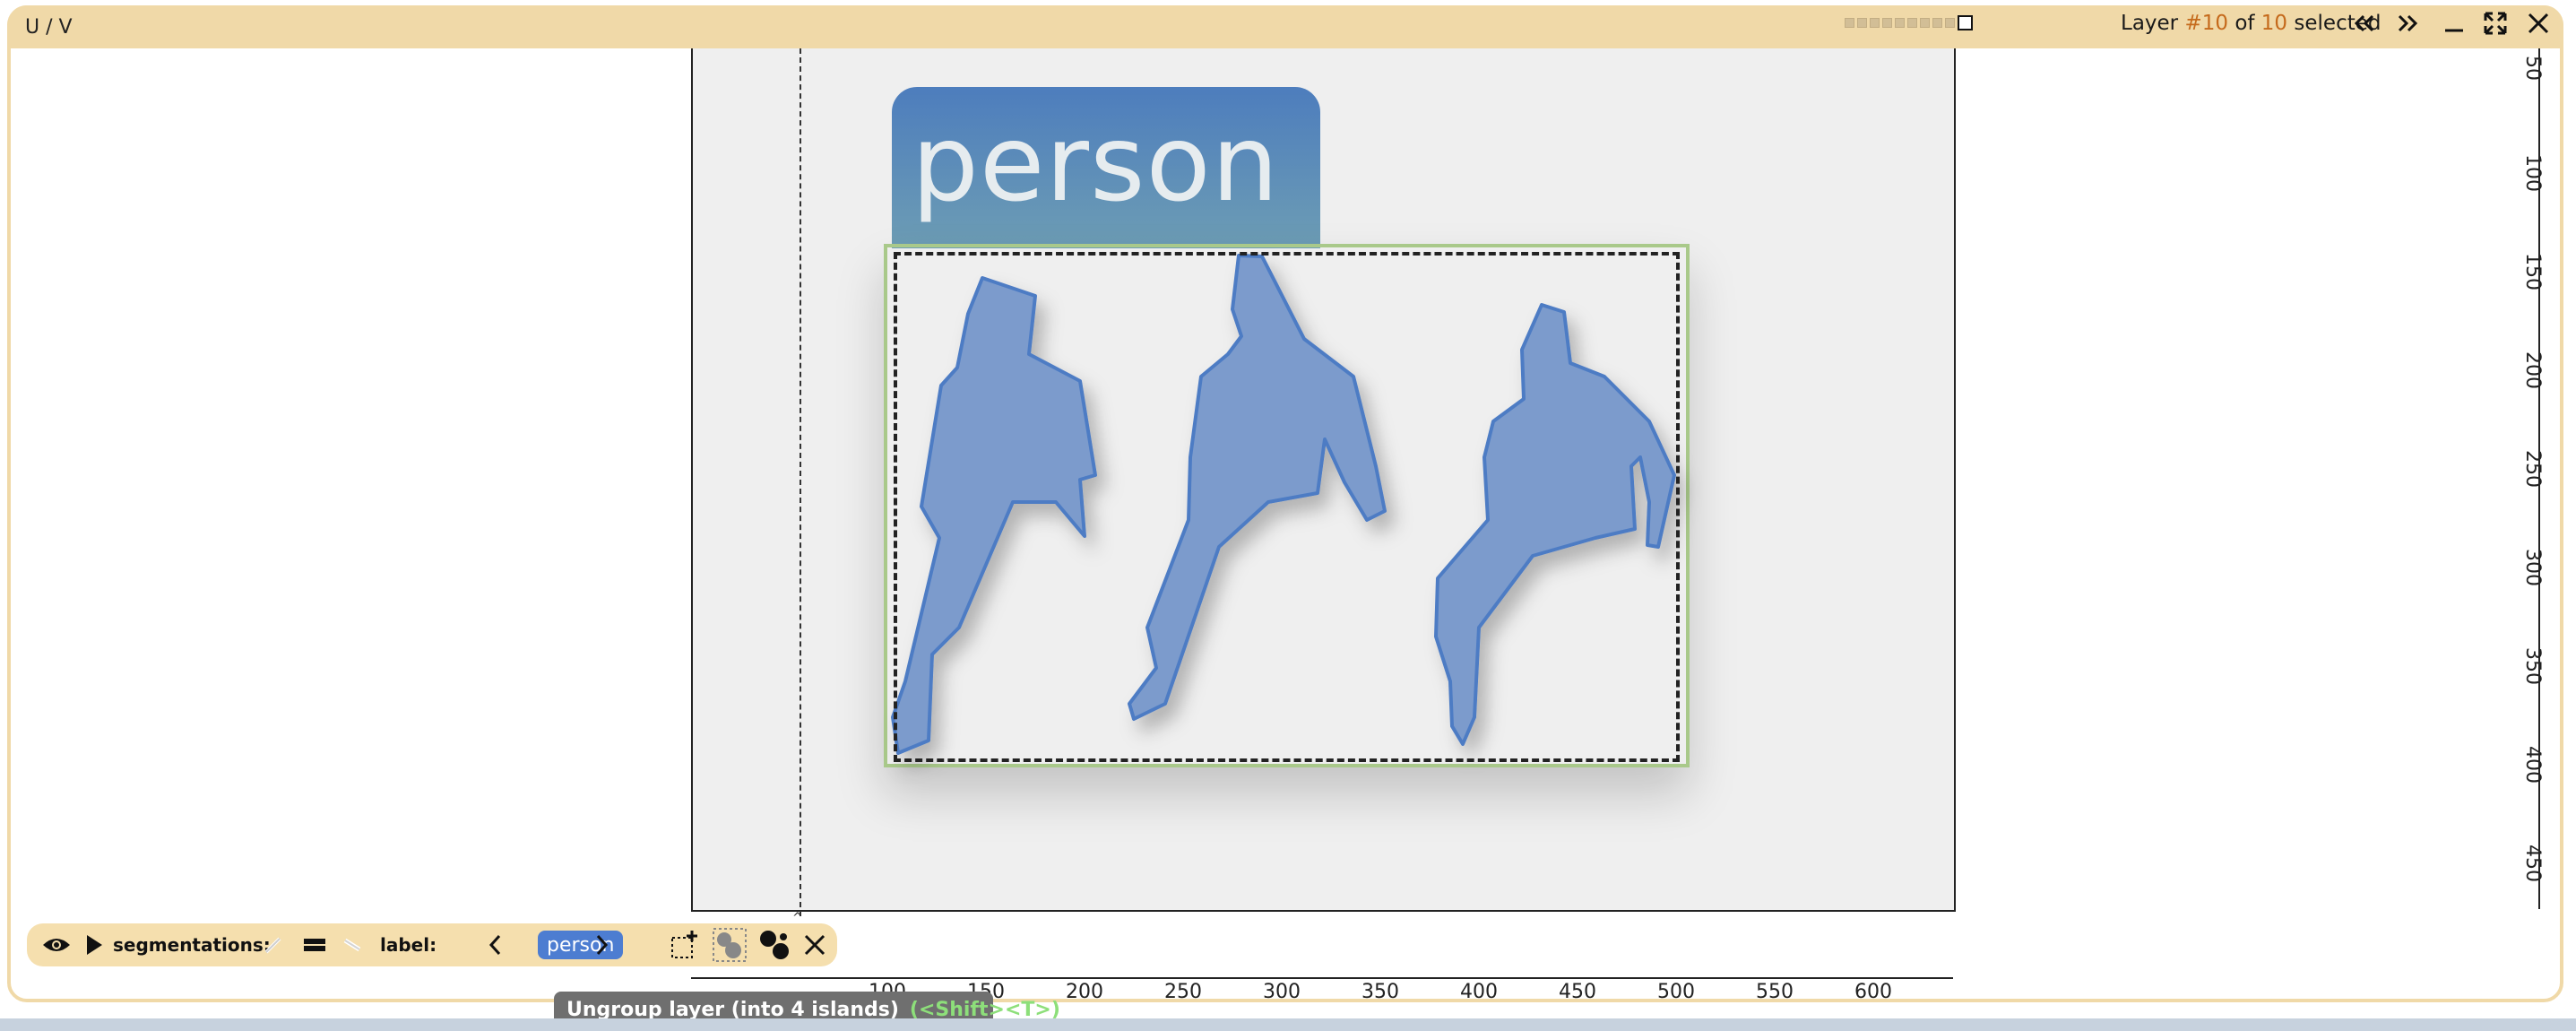 The height and width of the screenshot is (1031, 2576). I want to click on layer-toolbar: segmentations: label: person, so click(432, 944).